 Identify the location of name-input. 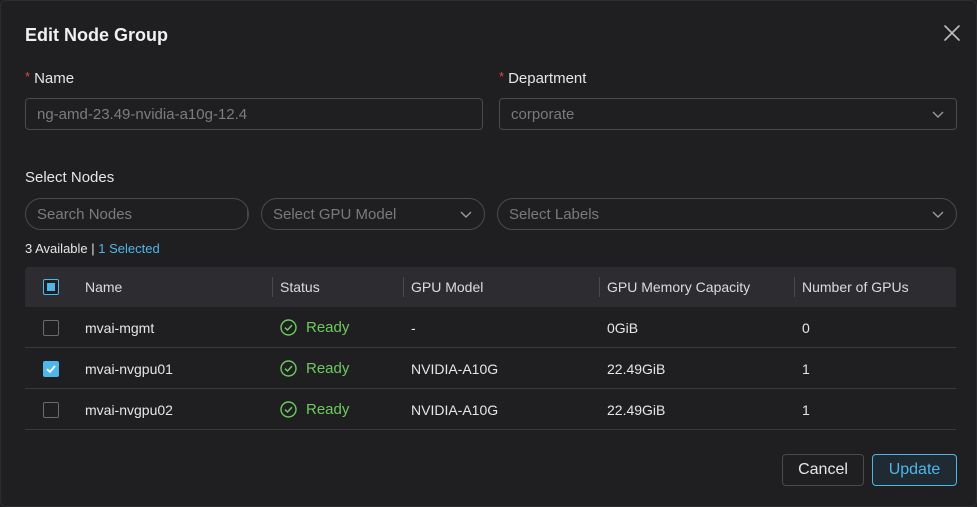
(254, 114).